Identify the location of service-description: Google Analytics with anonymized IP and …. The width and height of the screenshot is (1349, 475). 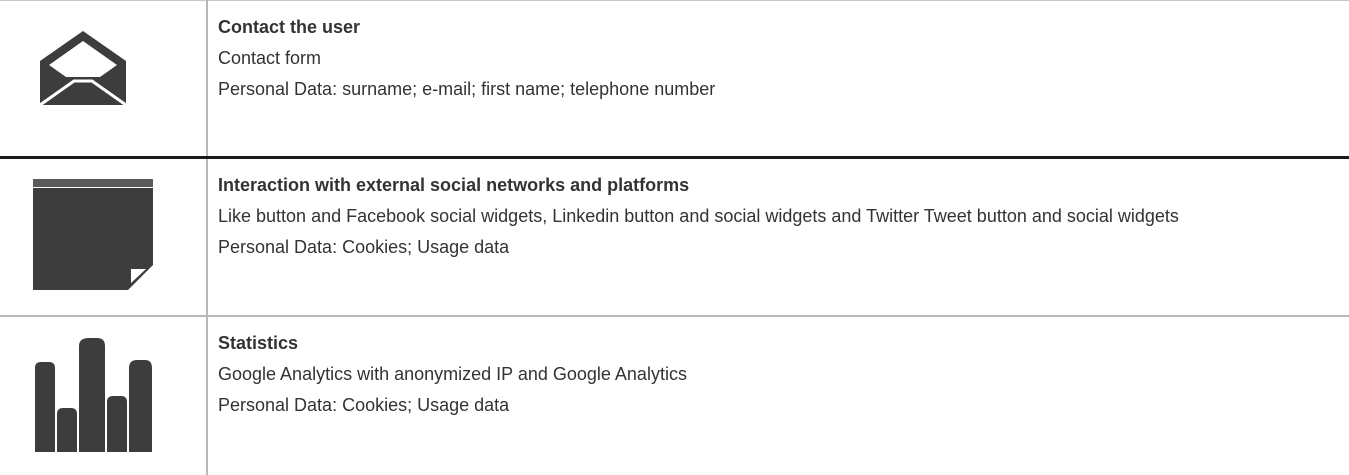
(452, 374).